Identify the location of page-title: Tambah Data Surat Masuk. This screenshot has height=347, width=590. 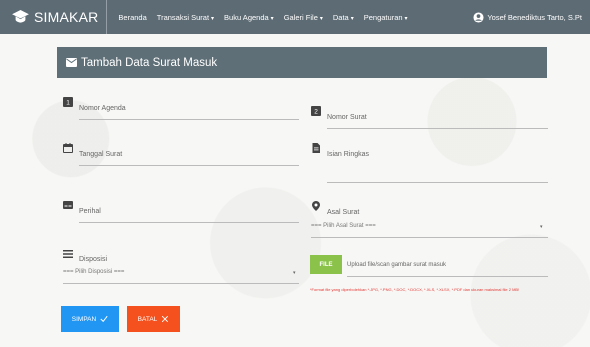
(149, 62).